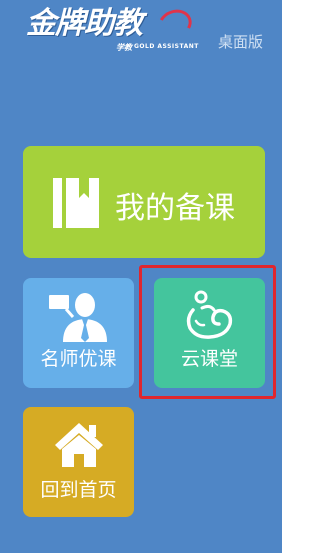  I want to click on header: 金牌助教 学教 GOLD ASSISTANT 桌面版, so click(141, 30).